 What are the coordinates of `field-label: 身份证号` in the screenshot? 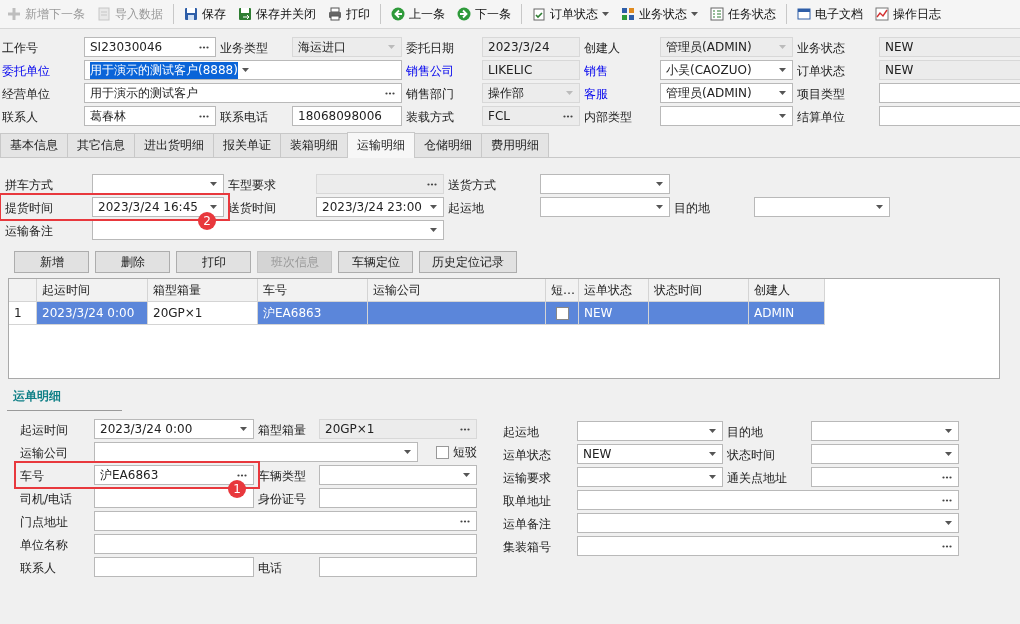 It's located at (282, 499).